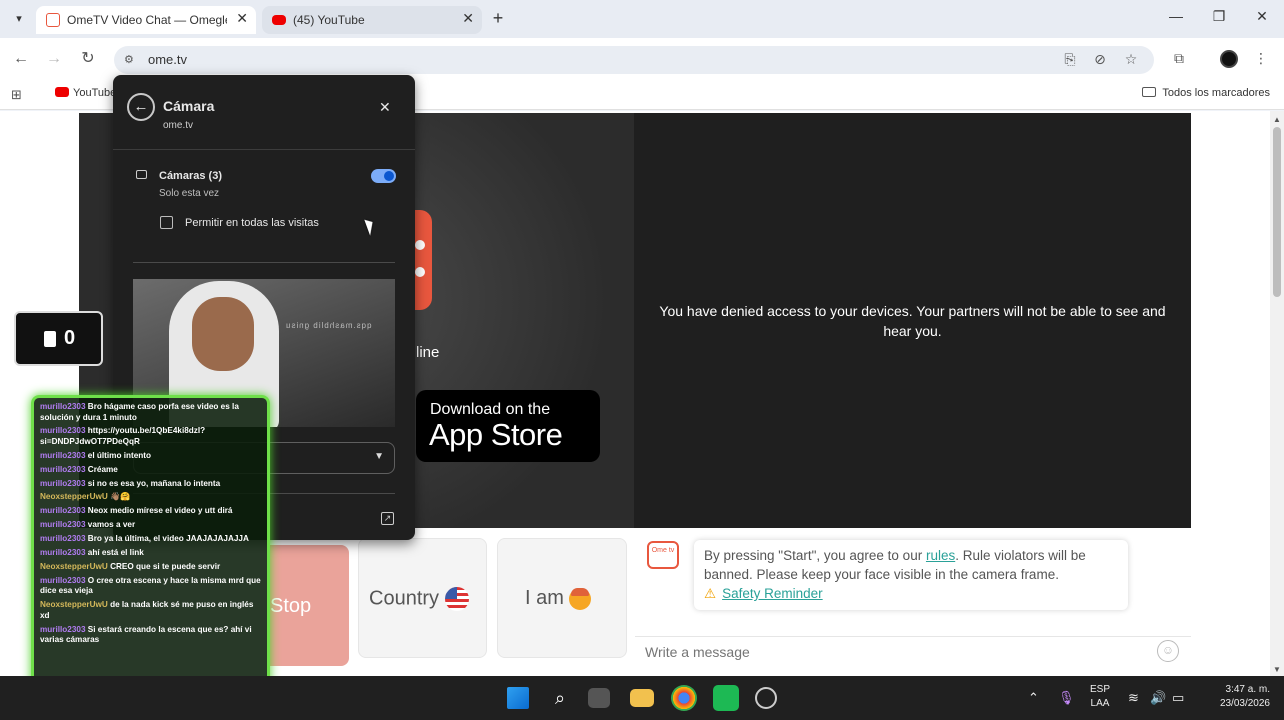 Image resolution: width=1284 pixels, height=720 pixels. I want to click on country-button: Country, so click(422, 598).